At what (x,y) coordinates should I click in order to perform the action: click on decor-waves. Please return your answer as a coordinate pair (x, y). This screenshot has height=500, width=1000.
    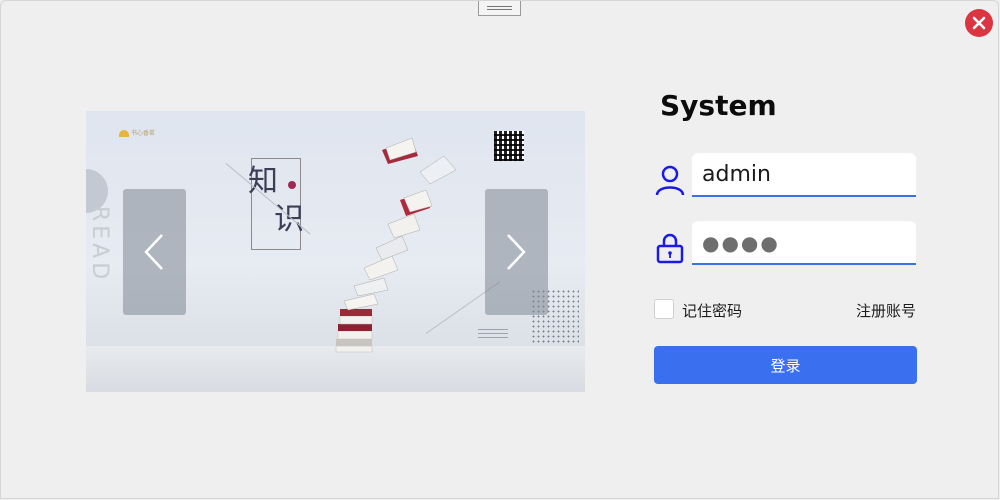
    Looking at the image, I should click on (493, 333).